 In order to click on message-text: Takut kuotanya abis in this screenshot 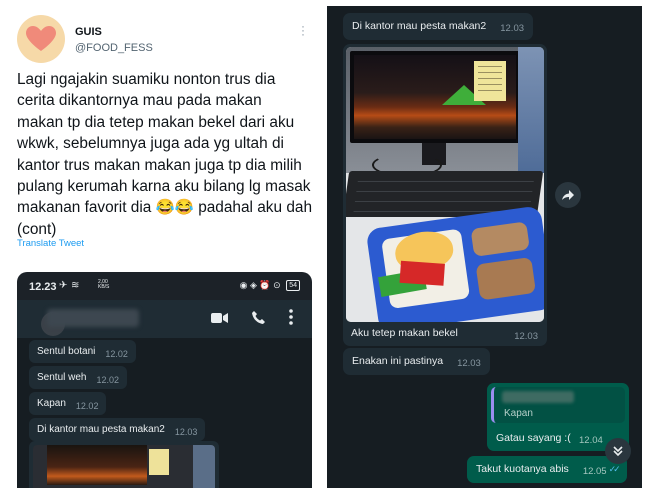, I will do `click(522, 469)`.